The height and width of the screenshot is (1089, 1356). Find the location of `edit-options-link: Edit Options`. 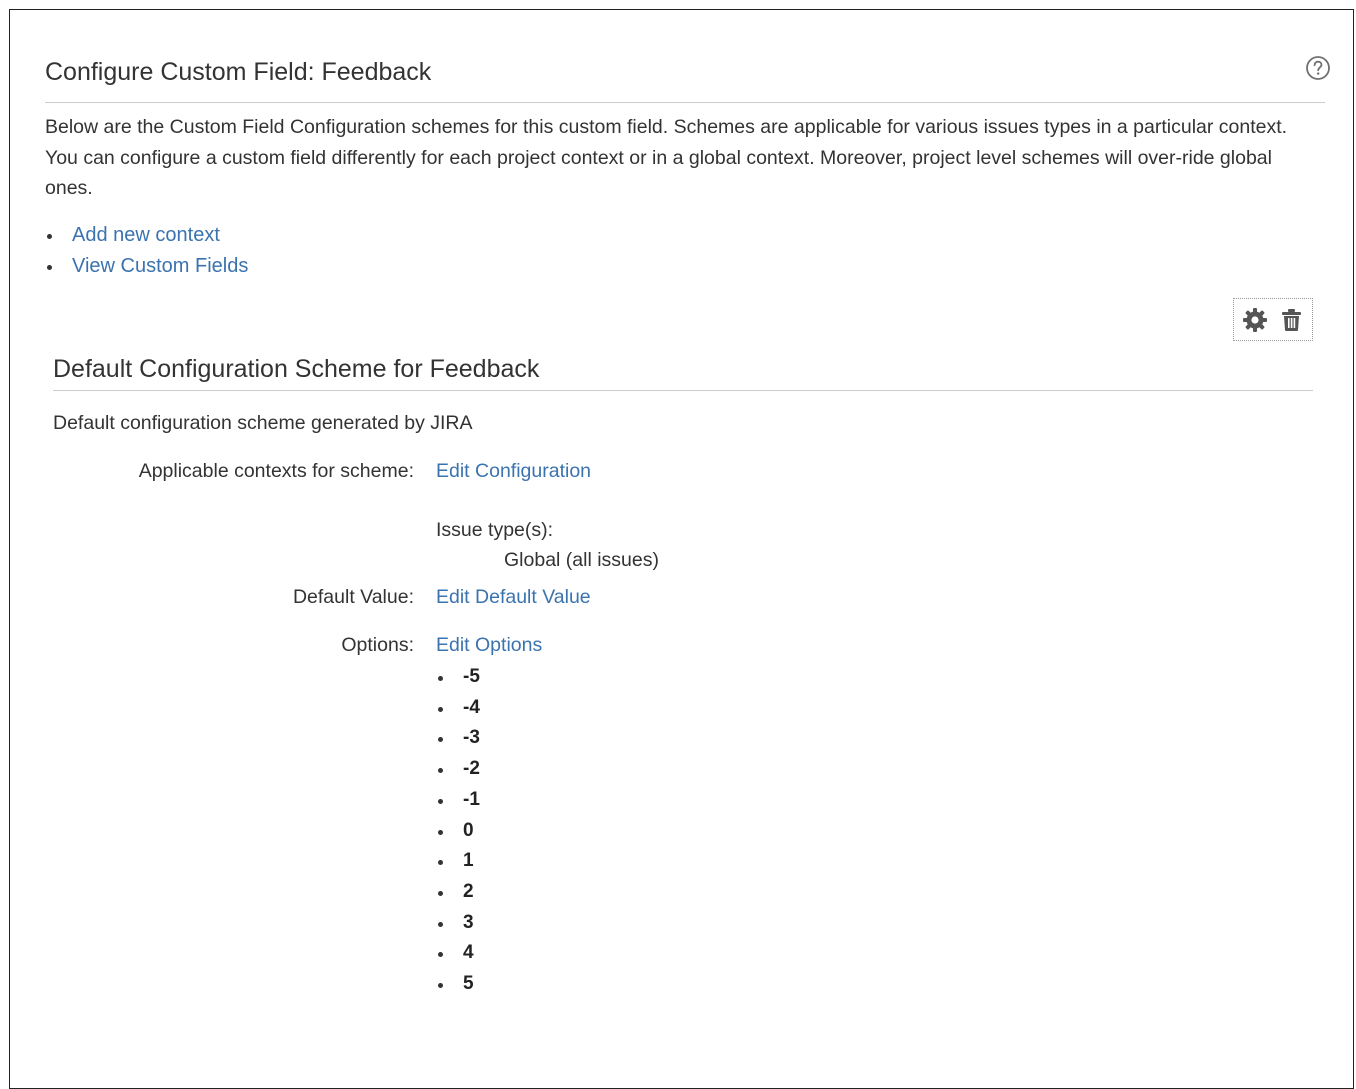

edit-options-link: Edit Options is located at coordinates (489, 645).